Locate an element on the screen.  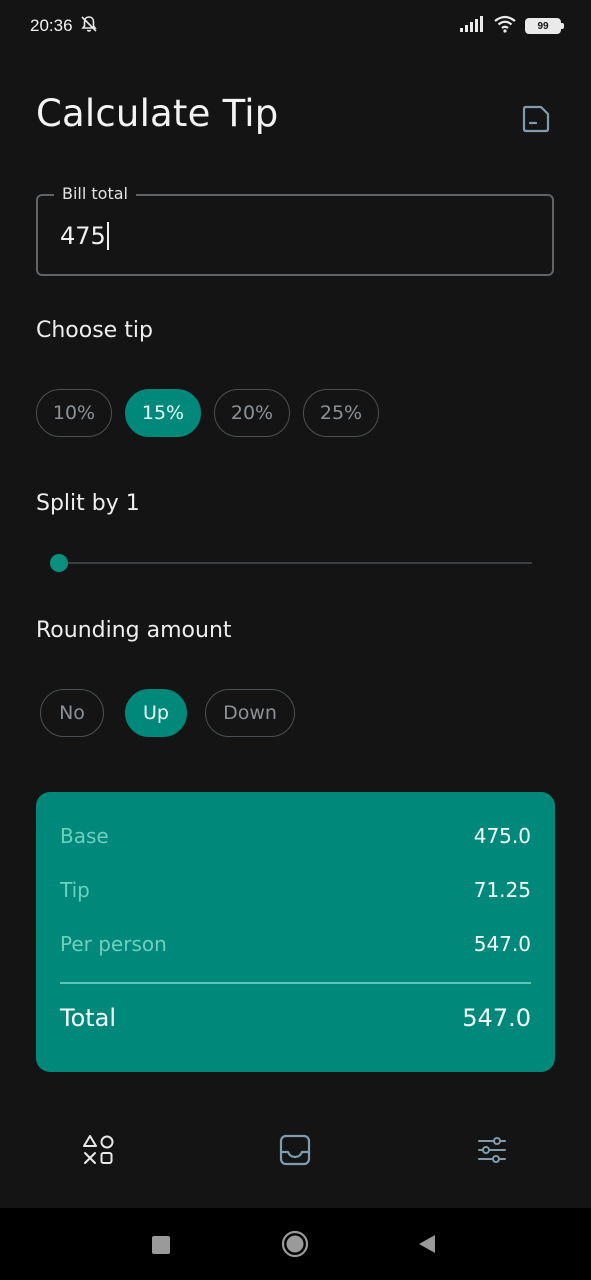
summary-row-total: Total 547.0 is located at coordinates (295, 1018).